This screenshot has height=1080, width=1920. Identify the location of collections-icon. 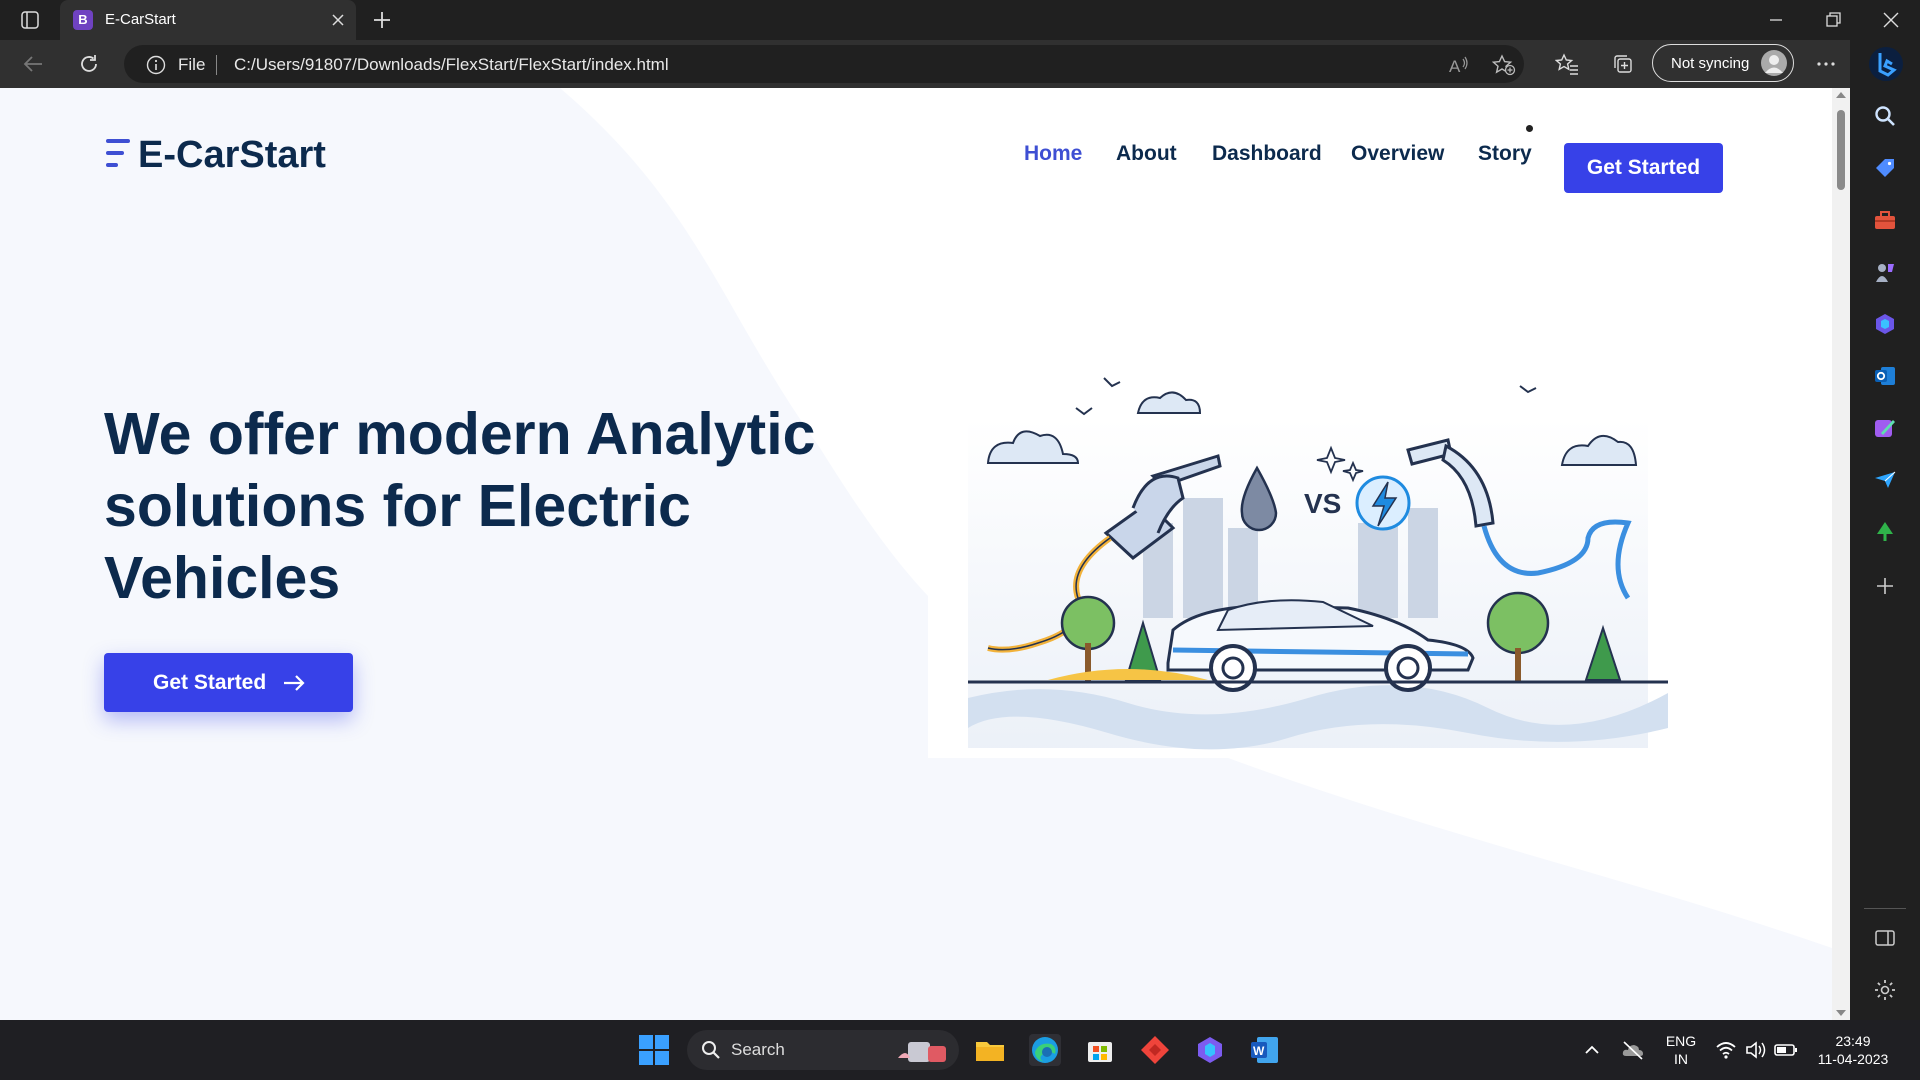
(1623, 64).